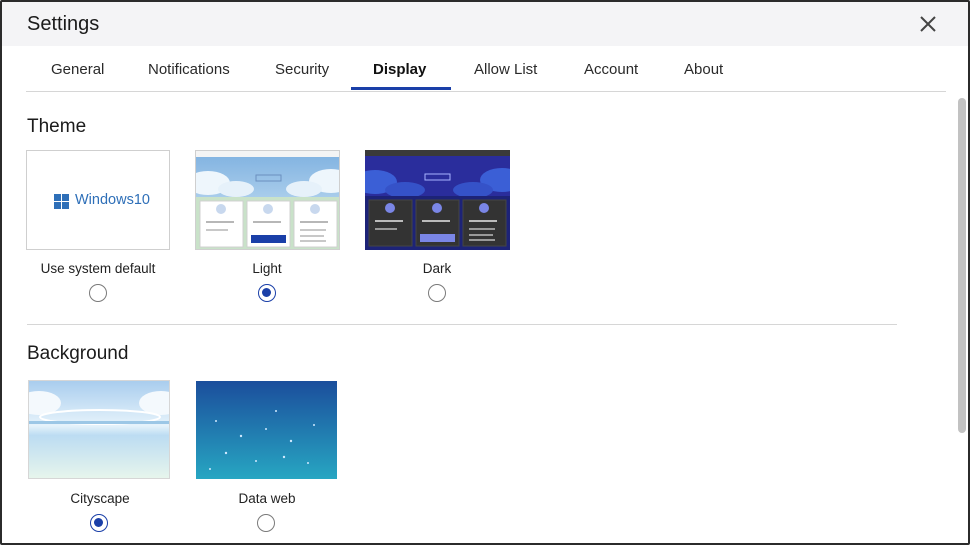 The width and height of the screenshot is (970, 545). Describe the element at coordinates (962, 265) in the screenshot. I see `vertical-scrollbar` at that location.